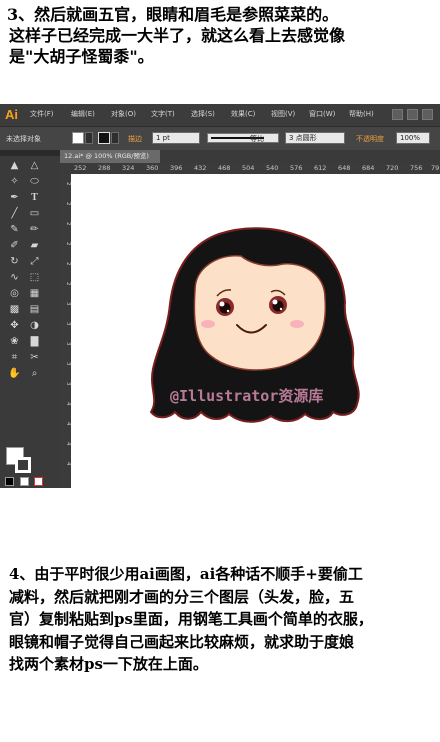 This screenshot has height=742, width=440. What do you see at coordinates (42, 114) in the screenshot?
I see `menu-file: 文件(F)` at bounding box center [42, 114].